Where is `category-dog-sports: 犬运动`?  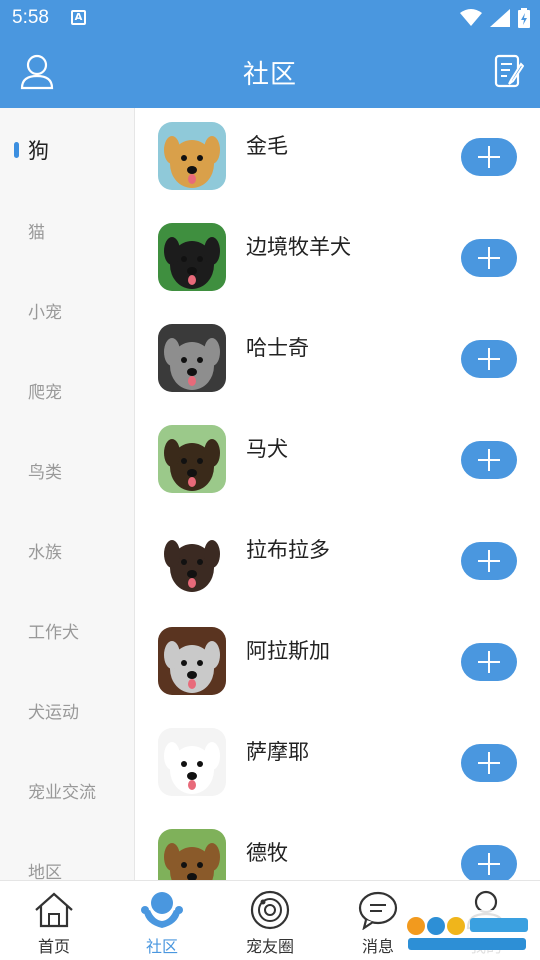 category-dog-sports: 犬运动 is located at coordinates (67, 710).